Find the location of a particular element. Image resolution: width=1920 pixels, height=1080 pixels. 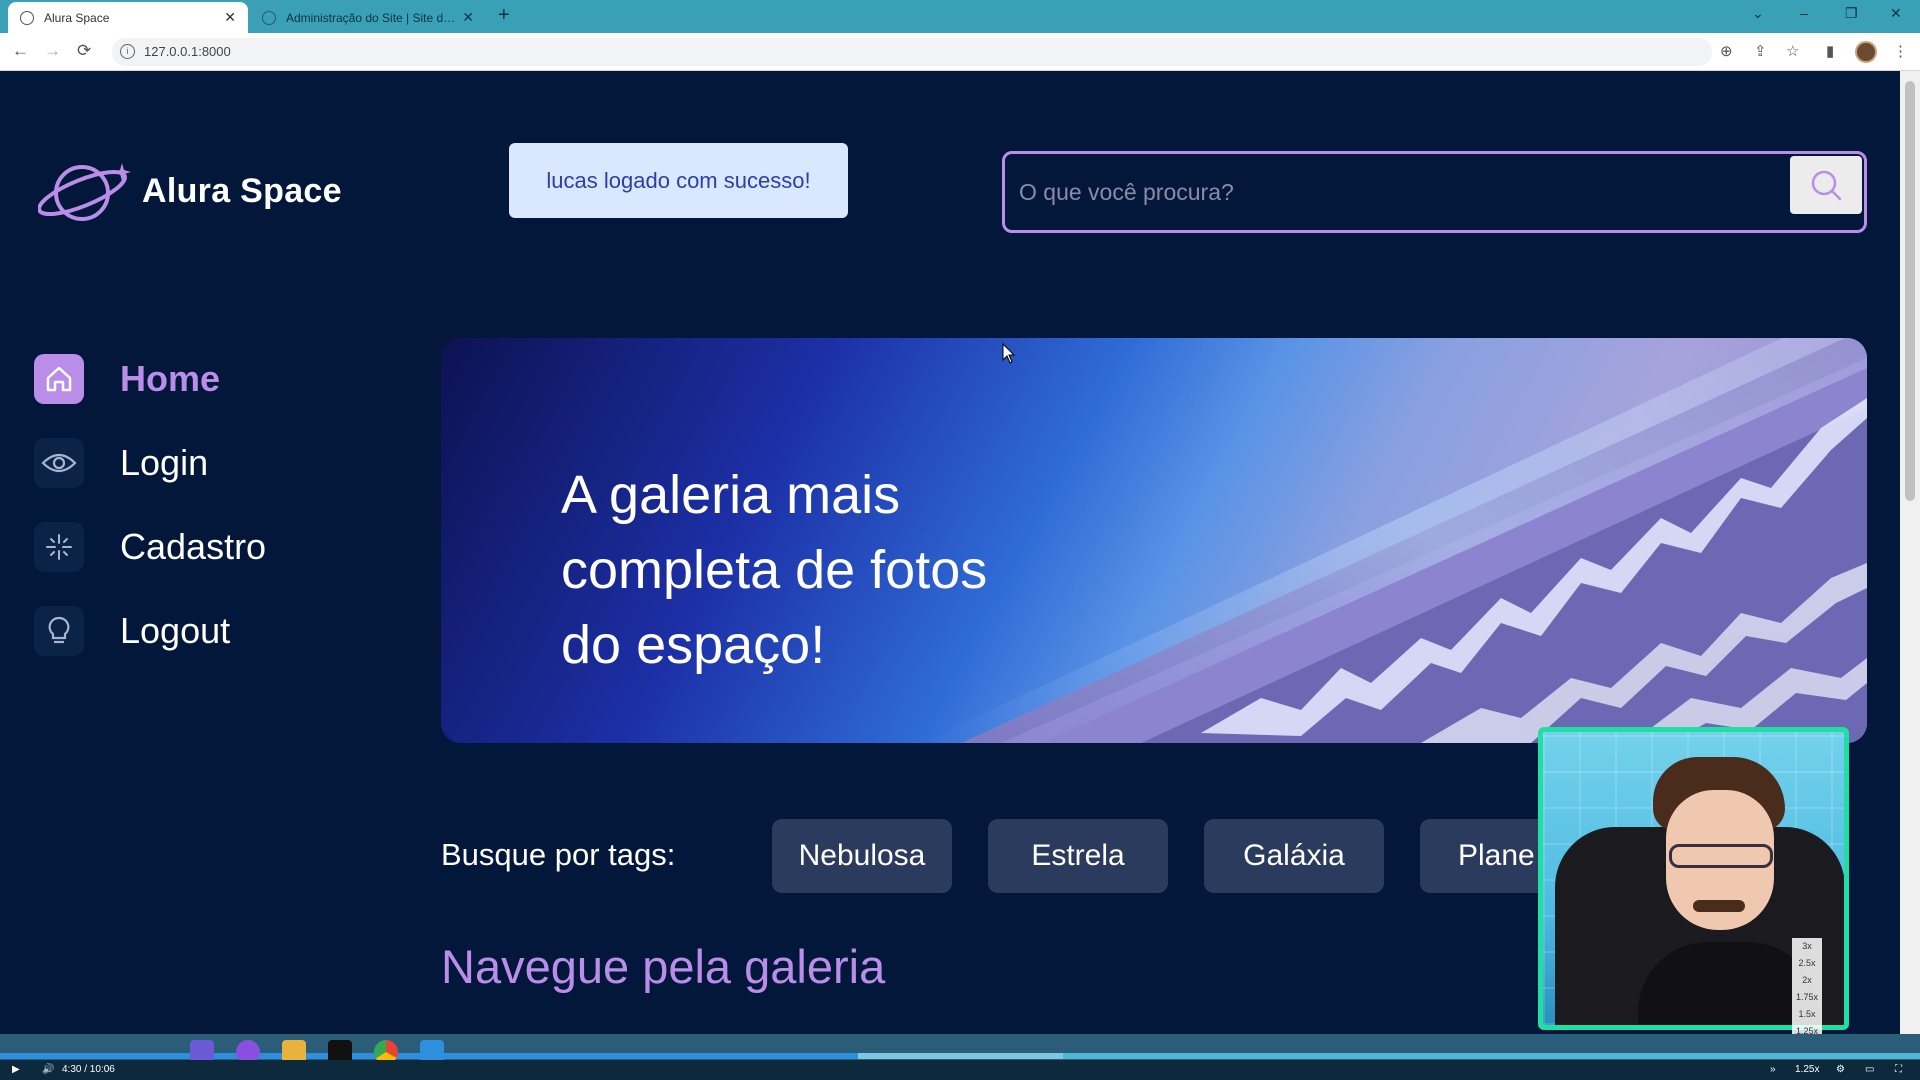

browser-toolbar: ← → ⟳ i 127.0.0.1:8000 ⊕ ⇪ ☆ ▮ ⋮ is located at coordinates (960, 52).